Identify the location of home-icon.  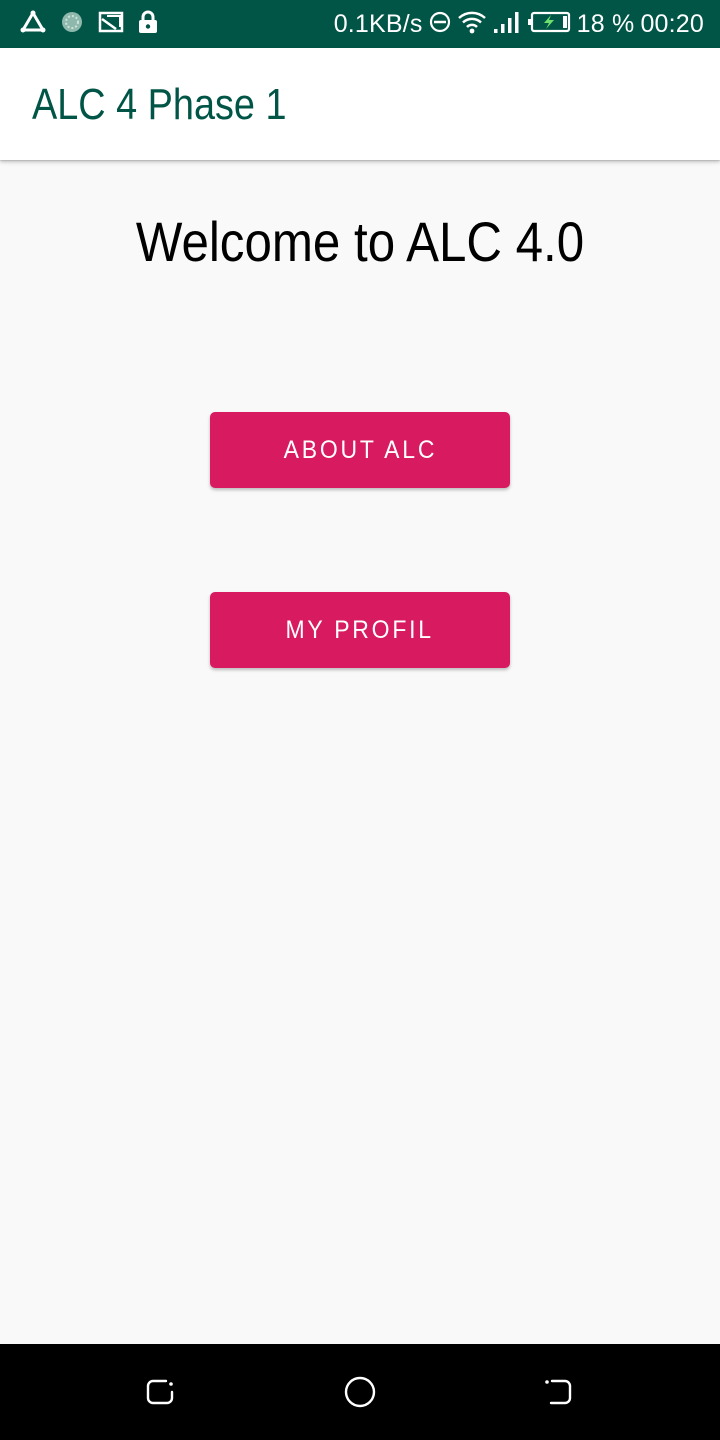
(360, 1392).